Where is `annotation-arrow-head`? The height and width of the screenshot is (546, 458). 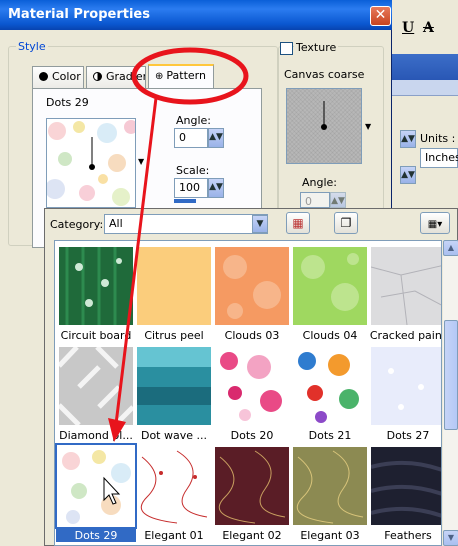 annotation-arrow-head is located at coordinates (117, 430).